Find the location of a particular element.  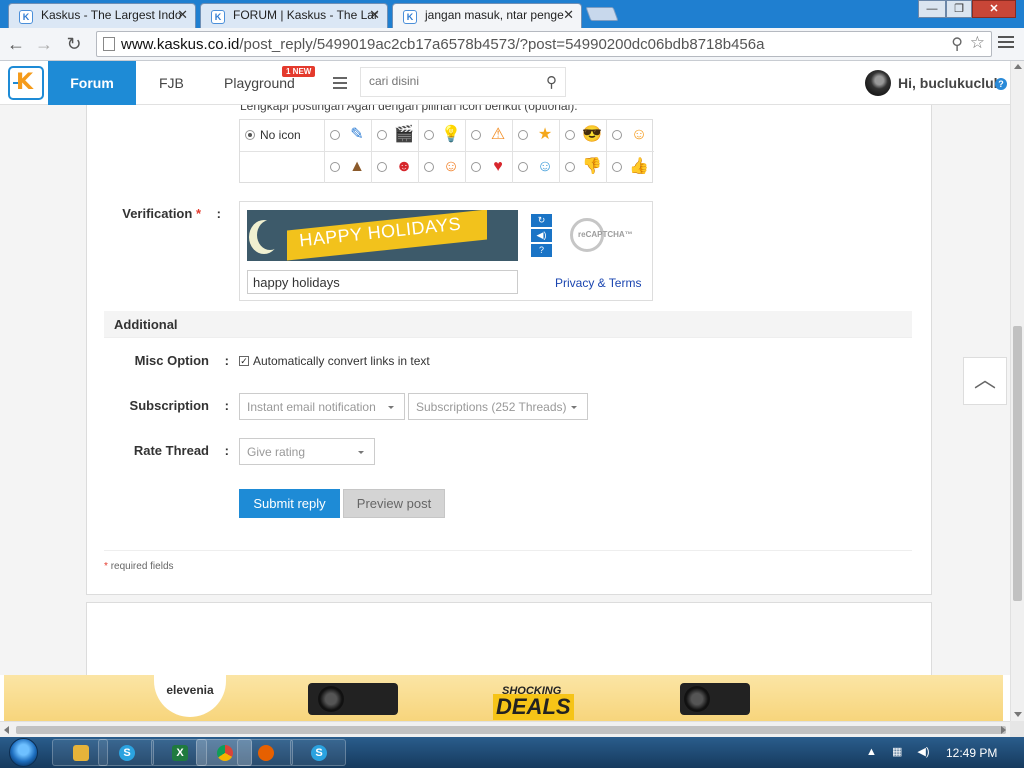

icon-option: 😎 is located at coordinates (583, 135).